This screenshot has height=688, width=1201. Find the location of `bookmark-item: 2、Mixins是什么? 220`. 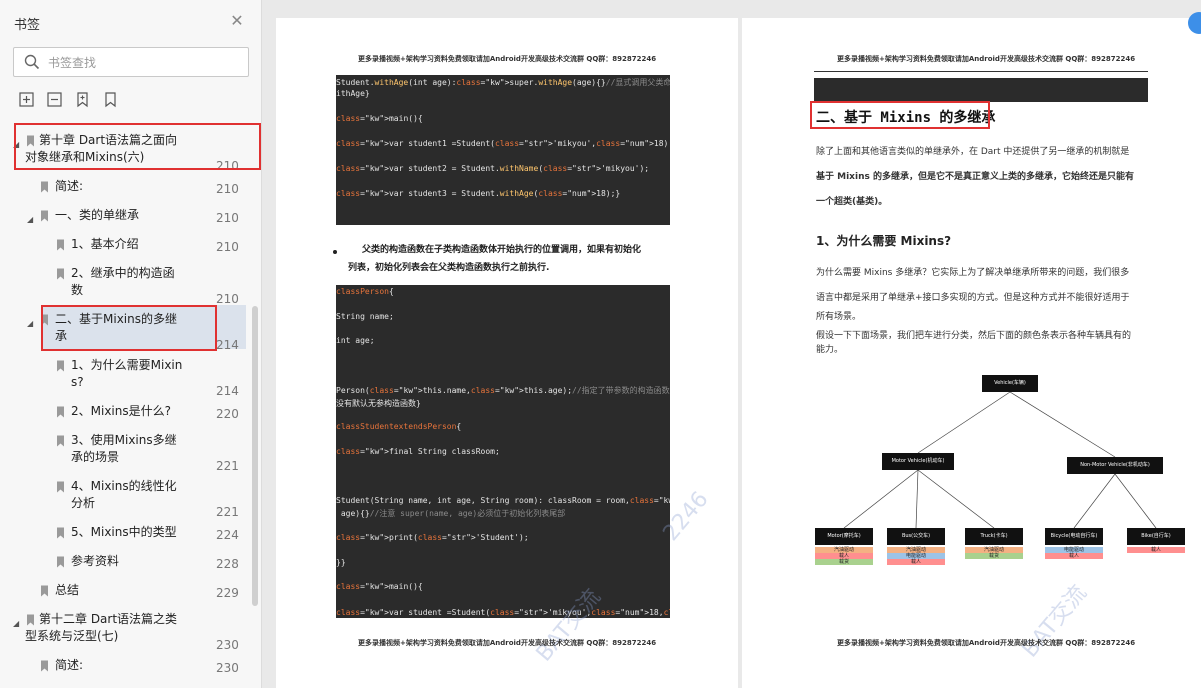

bookmark-item: 2、Mixins是什么? 220 is located at coordinates (126, 414).